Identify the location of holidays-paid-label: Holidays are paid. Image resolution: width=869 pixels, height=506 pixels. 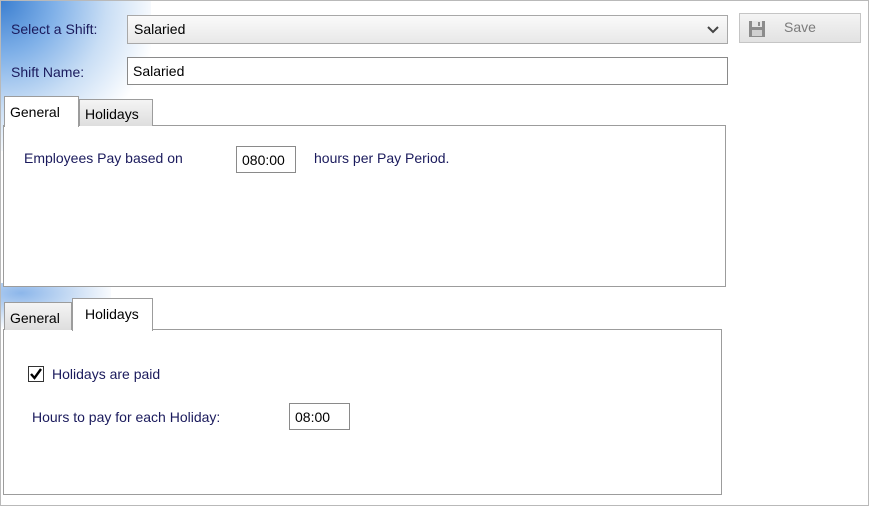
(106, 374).